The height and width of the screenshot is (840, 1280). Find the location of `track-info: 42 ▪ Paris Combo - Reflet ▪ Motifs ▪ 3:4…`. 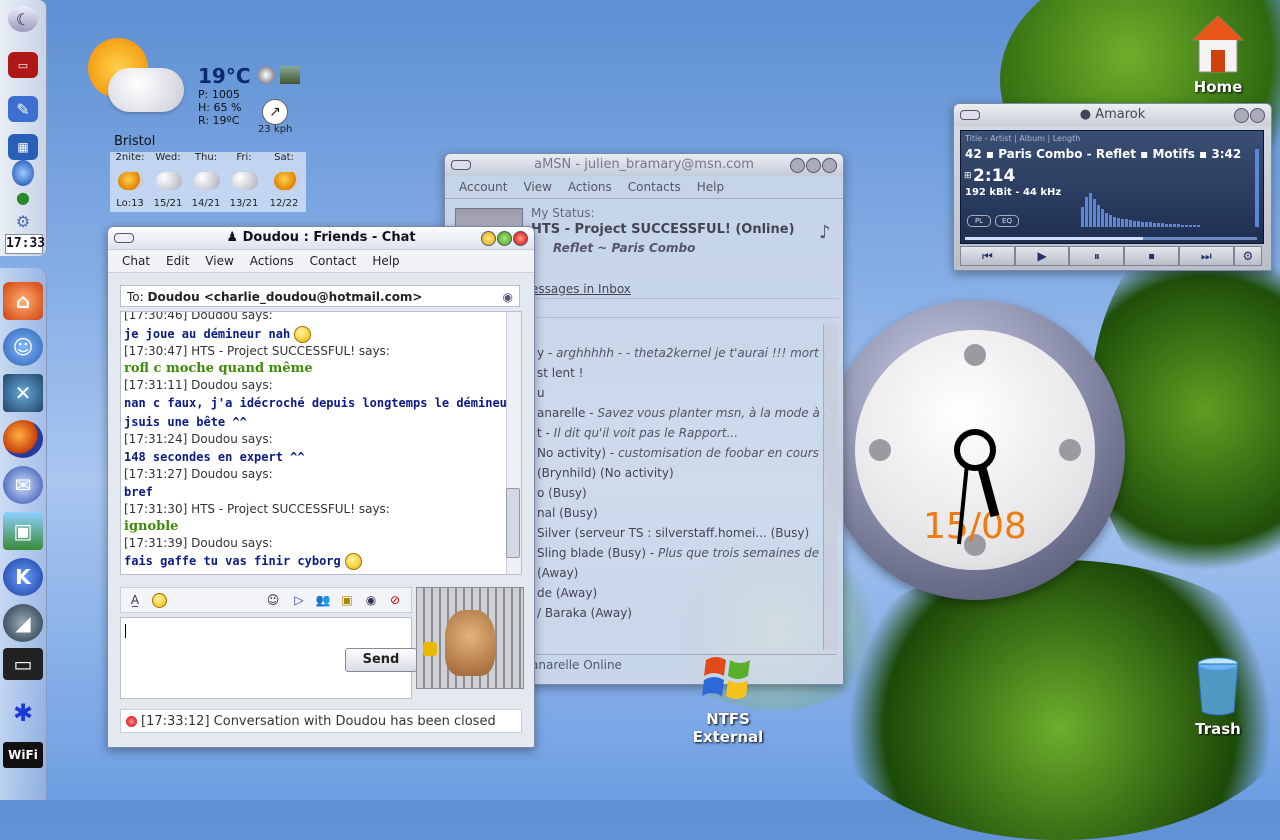

track-info: 42 ▪ Paris Combo - Reflet ▪ Motifs ▪ 3:4… is located at coordinates (1103, 154).